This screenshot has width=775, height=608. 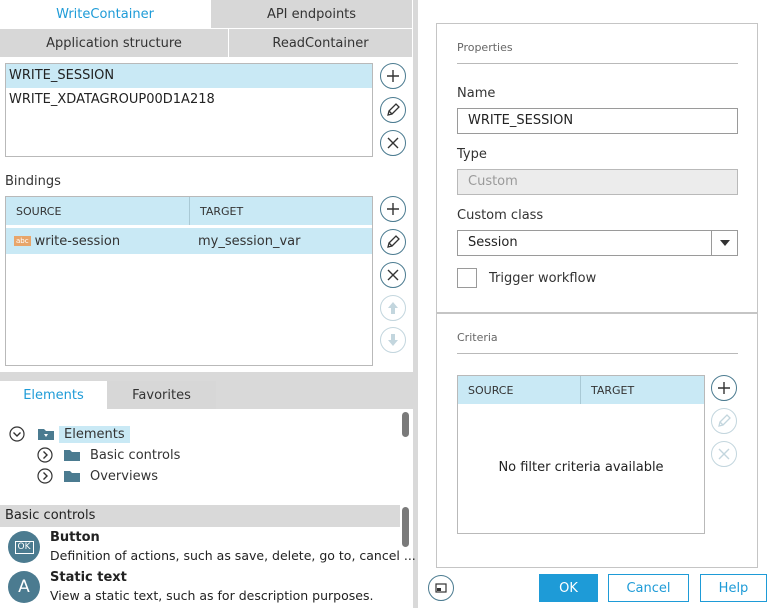 I want to click on elements-tree: Elements Basic controls Overviews, so click(x=206, y=456).